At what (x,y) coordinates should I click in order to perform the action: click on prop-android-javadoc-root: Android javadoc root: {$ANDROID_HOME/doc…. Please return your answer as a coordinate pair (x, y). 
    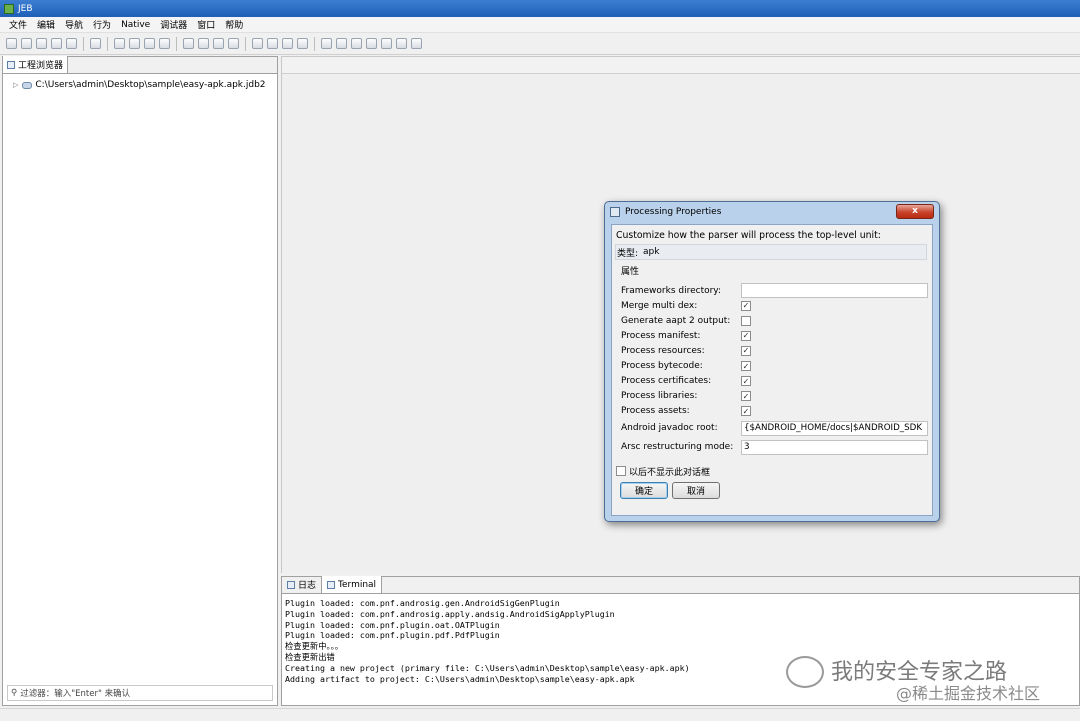
    Looking at the image, I should click on (776, 428).